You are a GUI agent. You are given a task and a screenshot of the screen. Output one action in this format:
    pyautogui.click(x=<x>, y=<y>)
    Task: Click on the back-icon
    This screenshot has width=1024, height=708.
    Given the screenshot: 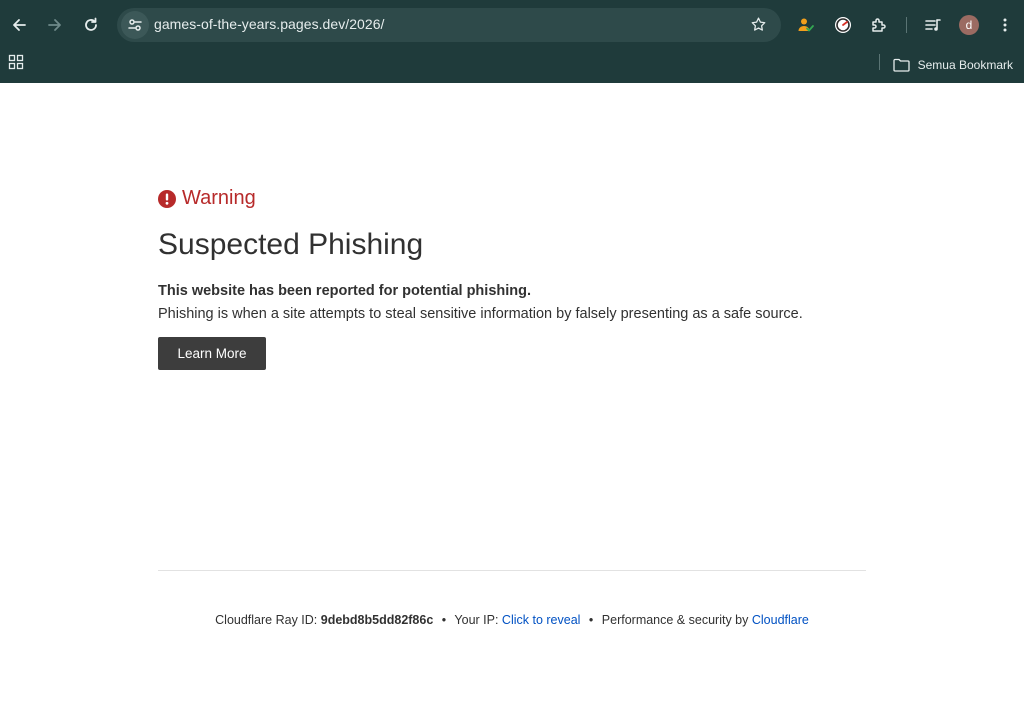 What is the action you would take?
    pyautogui.click(x=19, y=25)
    